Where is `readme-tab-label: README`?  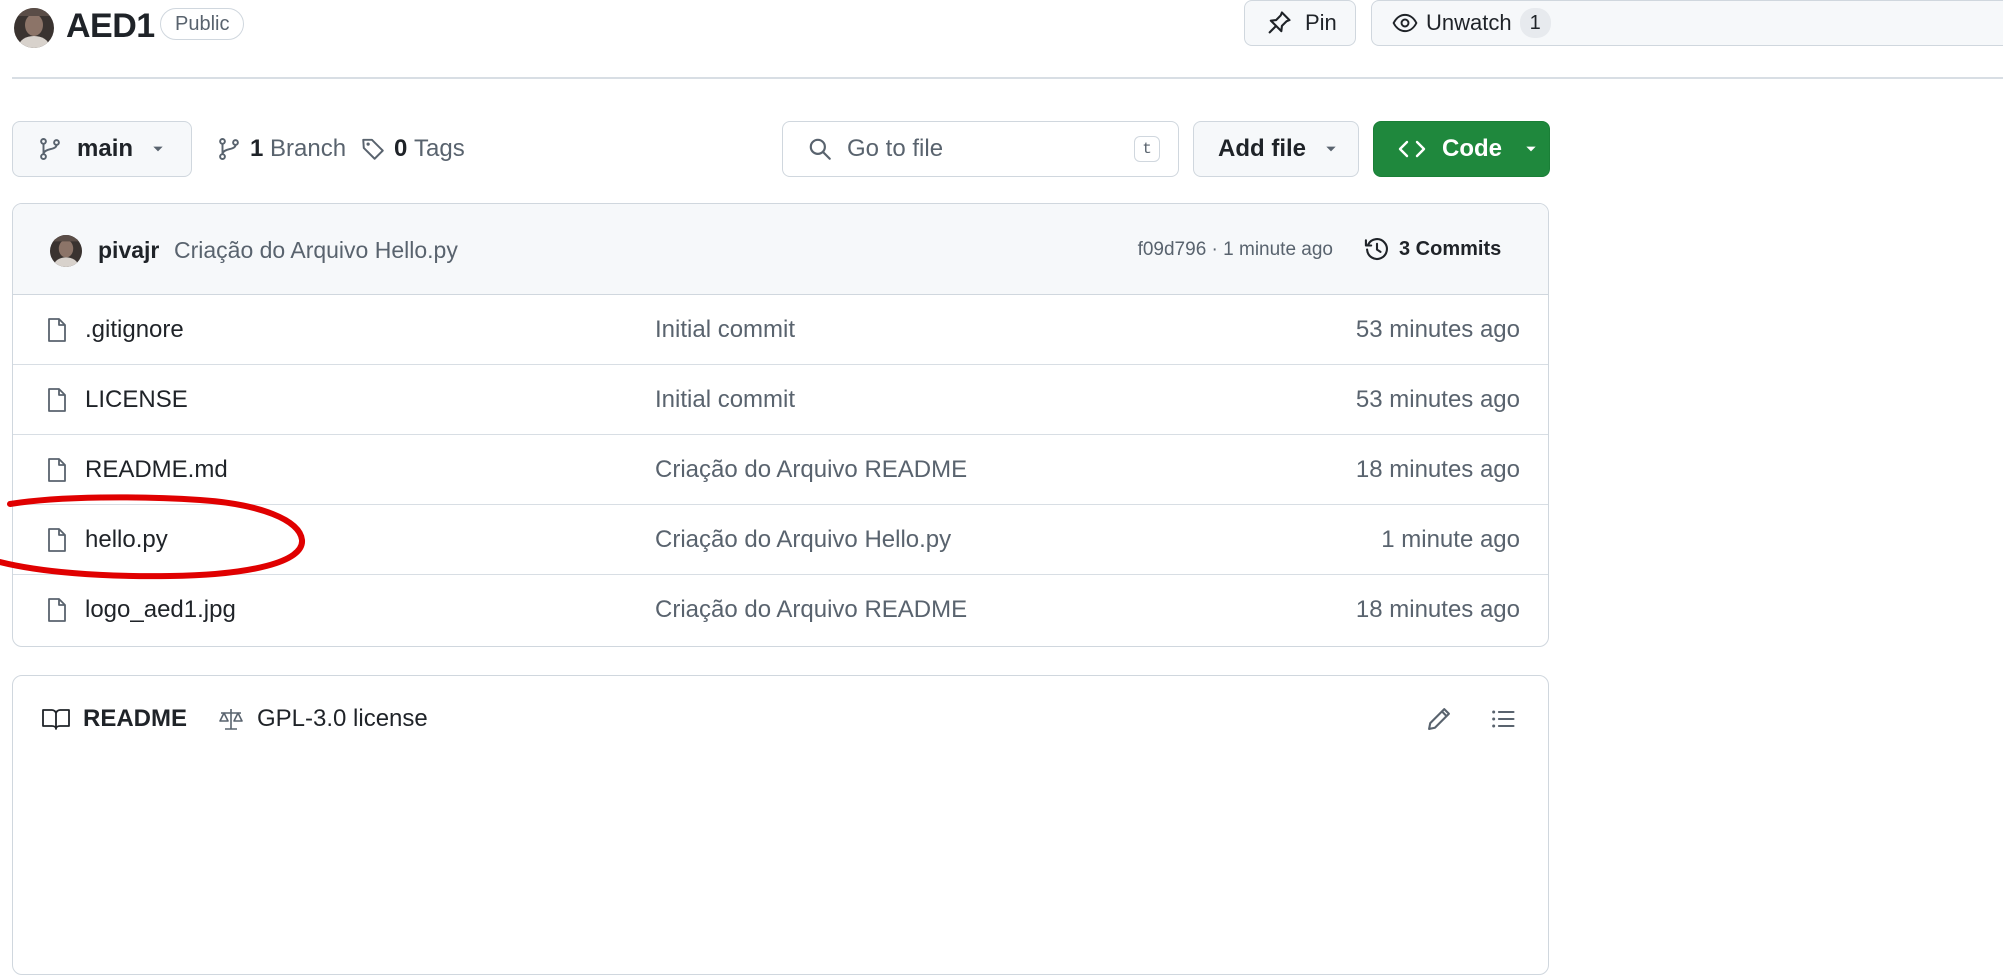
readme-tab-label: README is located at coordinates (135, 718).